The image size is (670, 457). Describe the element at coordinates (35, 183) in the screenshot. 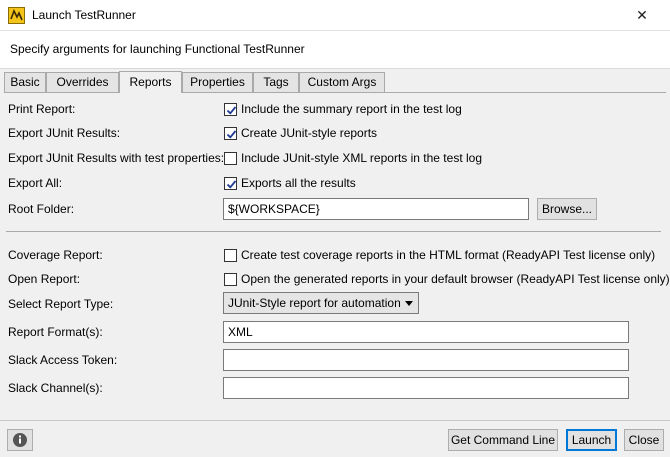

I see `export-all-label: Export All:` at that location.